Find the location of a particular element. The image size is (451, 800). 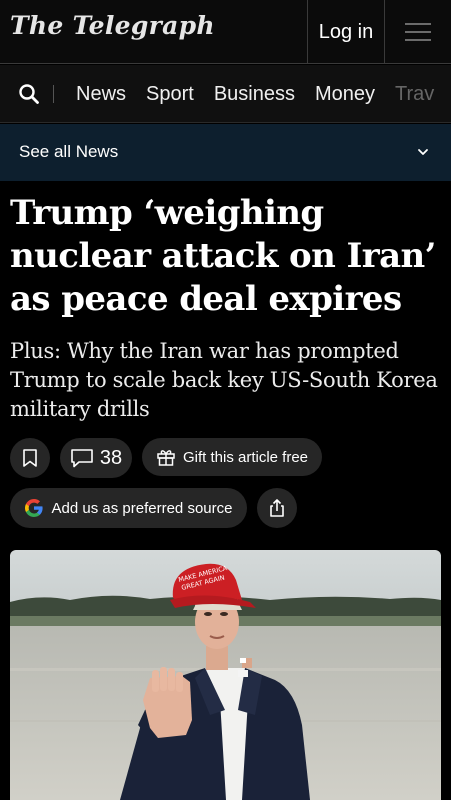

bookmark-button is located at coordinates (30, 458).